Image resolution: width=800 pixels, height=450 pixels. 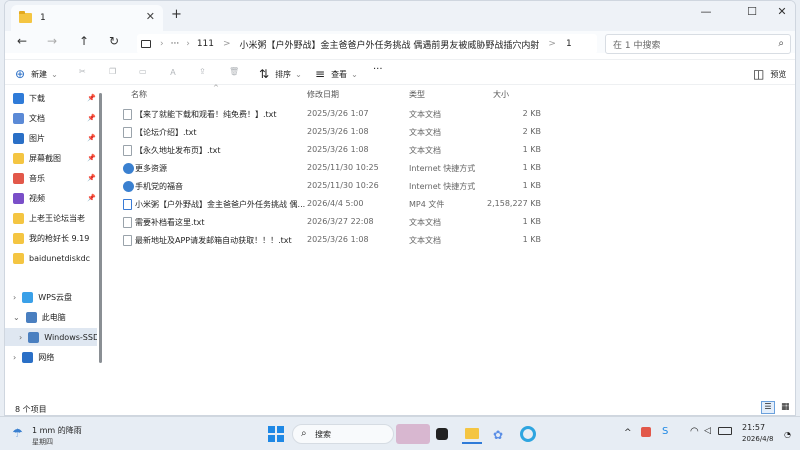 I want to click on sidebar-item: 屏幕截图 📌, so click(x=51, y=158).